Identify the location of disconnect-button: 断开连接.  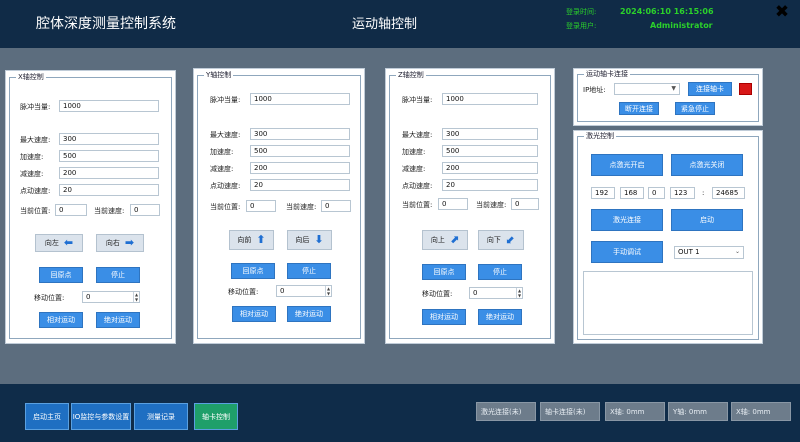
(639, 108).